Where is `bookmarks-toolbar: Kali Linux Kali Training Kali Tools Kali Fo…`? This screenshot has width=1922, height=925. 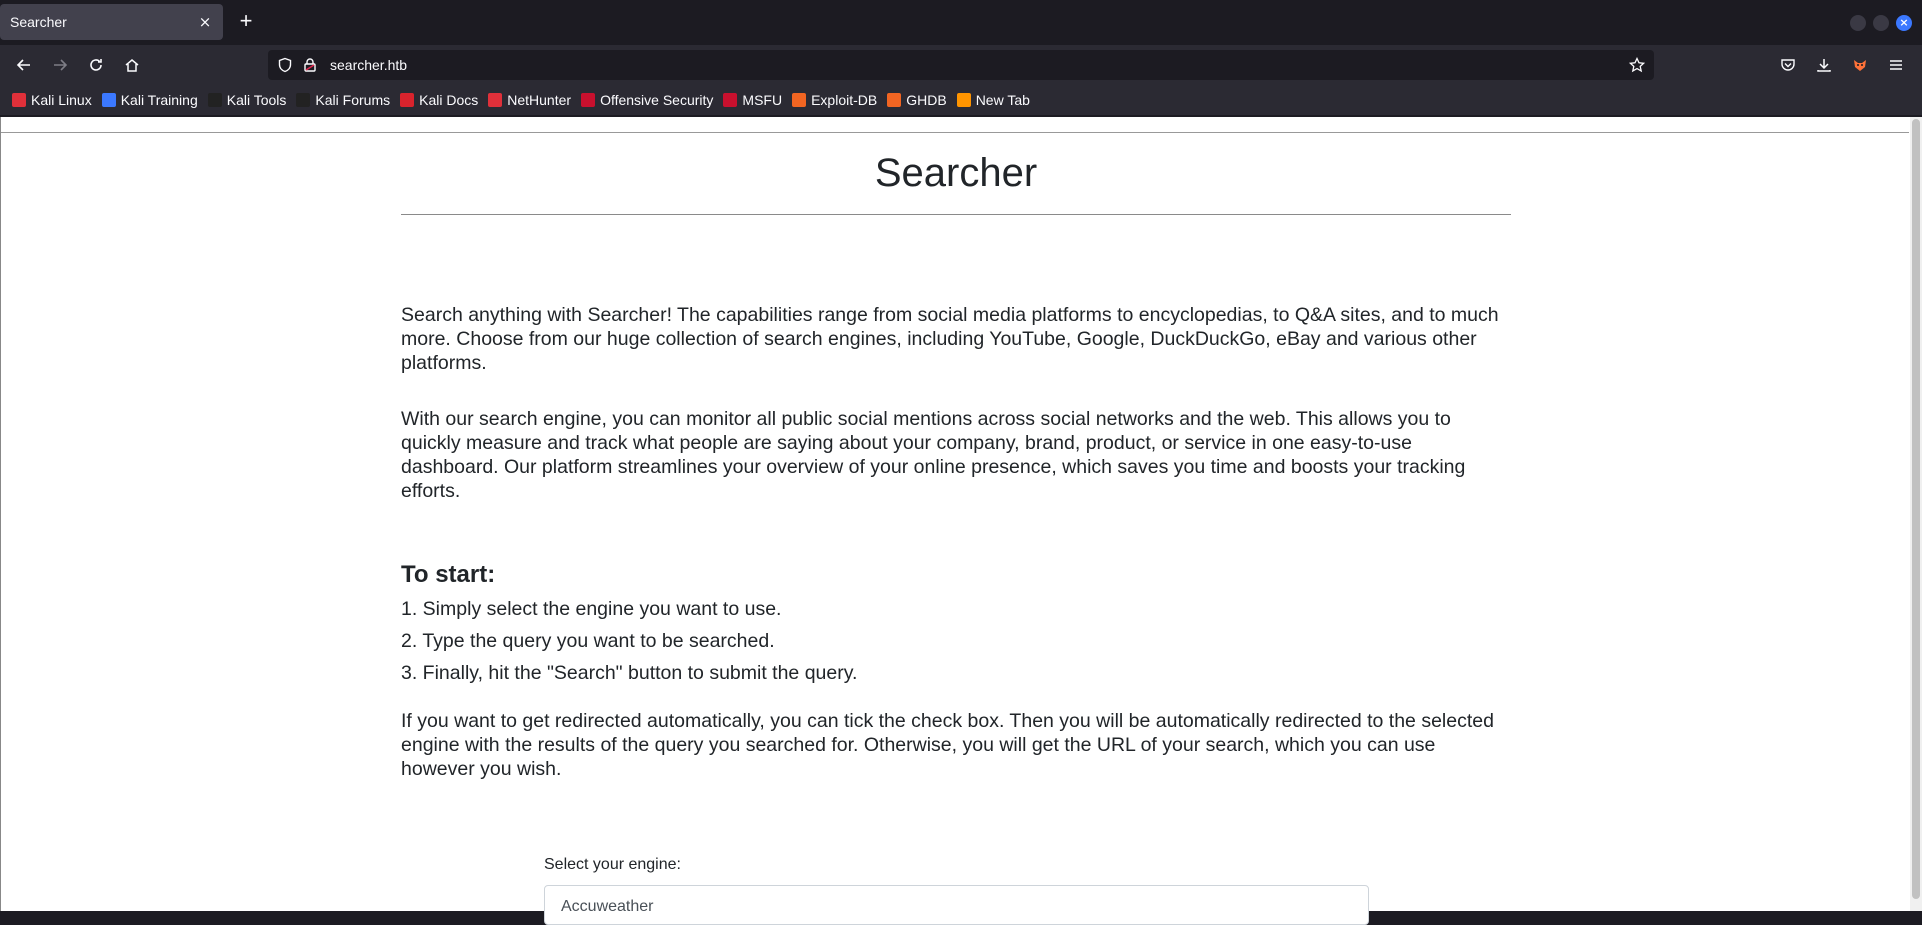
bookmarks-toolbar: Kali Linux Kali Training Kali Tools Kali Fo… is located at coordinates (961, 100).